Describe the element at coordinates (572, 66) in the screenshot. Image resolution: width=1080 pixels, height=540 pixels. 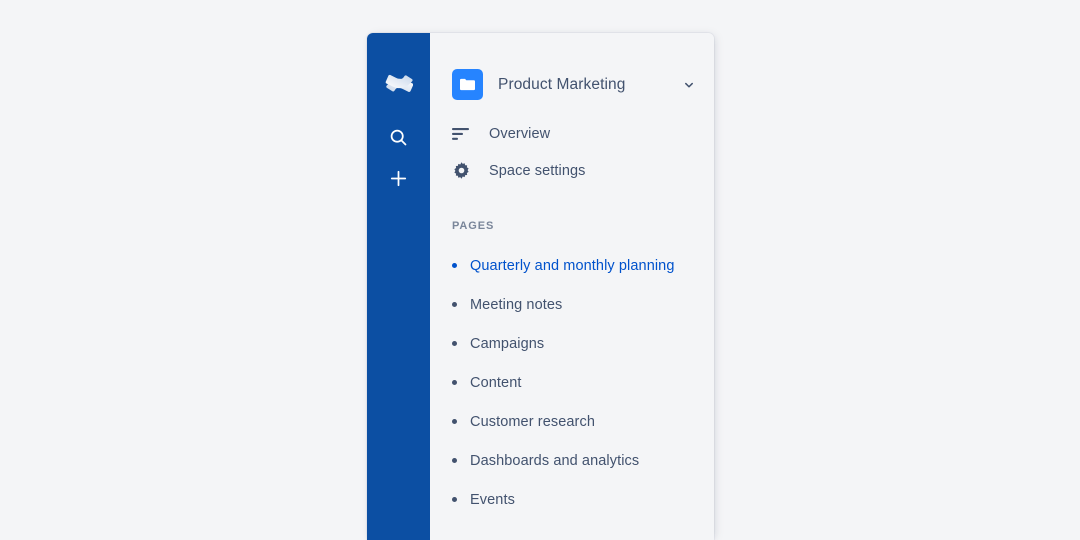
I see `space-switcher: Product Marketing` at that location.